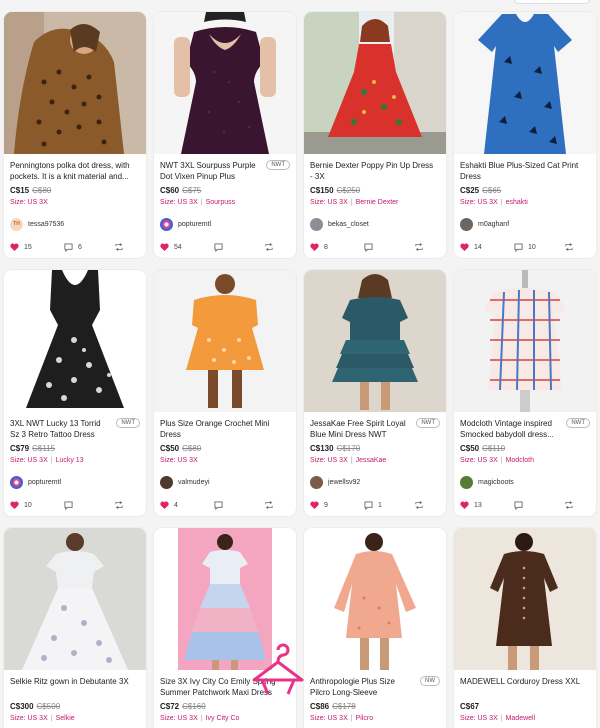  Describe the element at coordinates (487, 505) in the screenshot. I see `like-button: 13` at that location.